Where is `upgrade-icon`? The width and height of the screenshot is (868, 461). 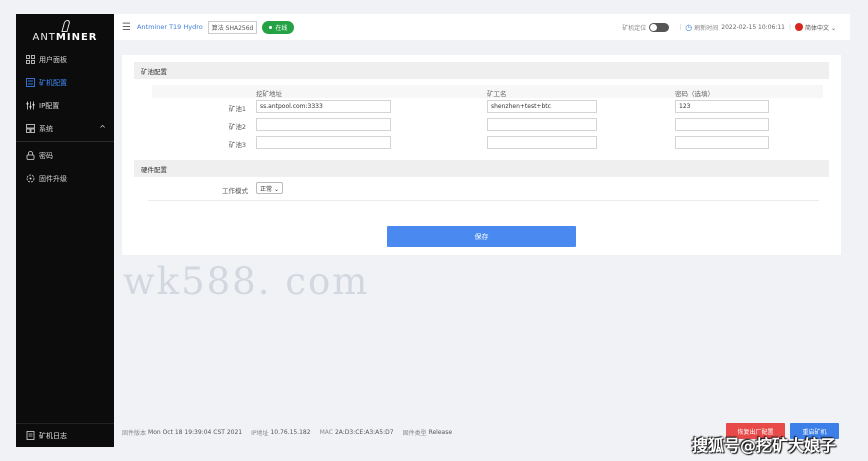 upgrade-icon is located at coordinates (30, 179).